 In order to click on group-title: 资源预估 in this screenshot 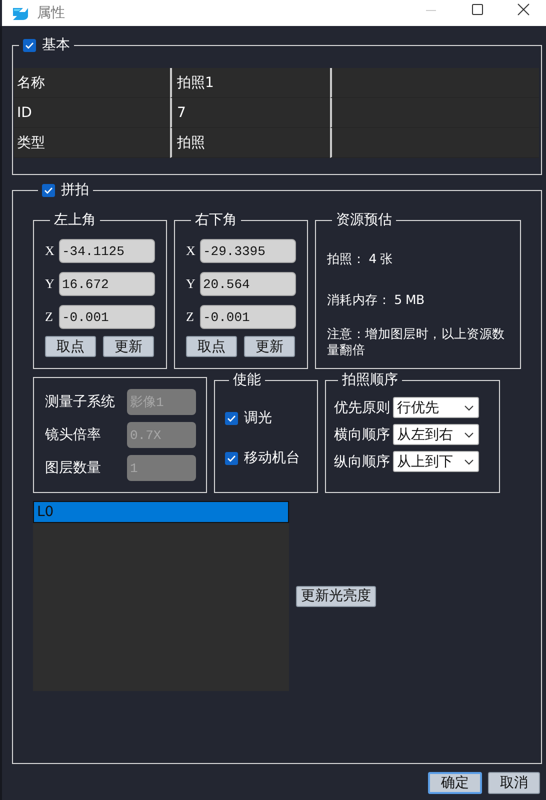, I will do `click(364, 220)`.